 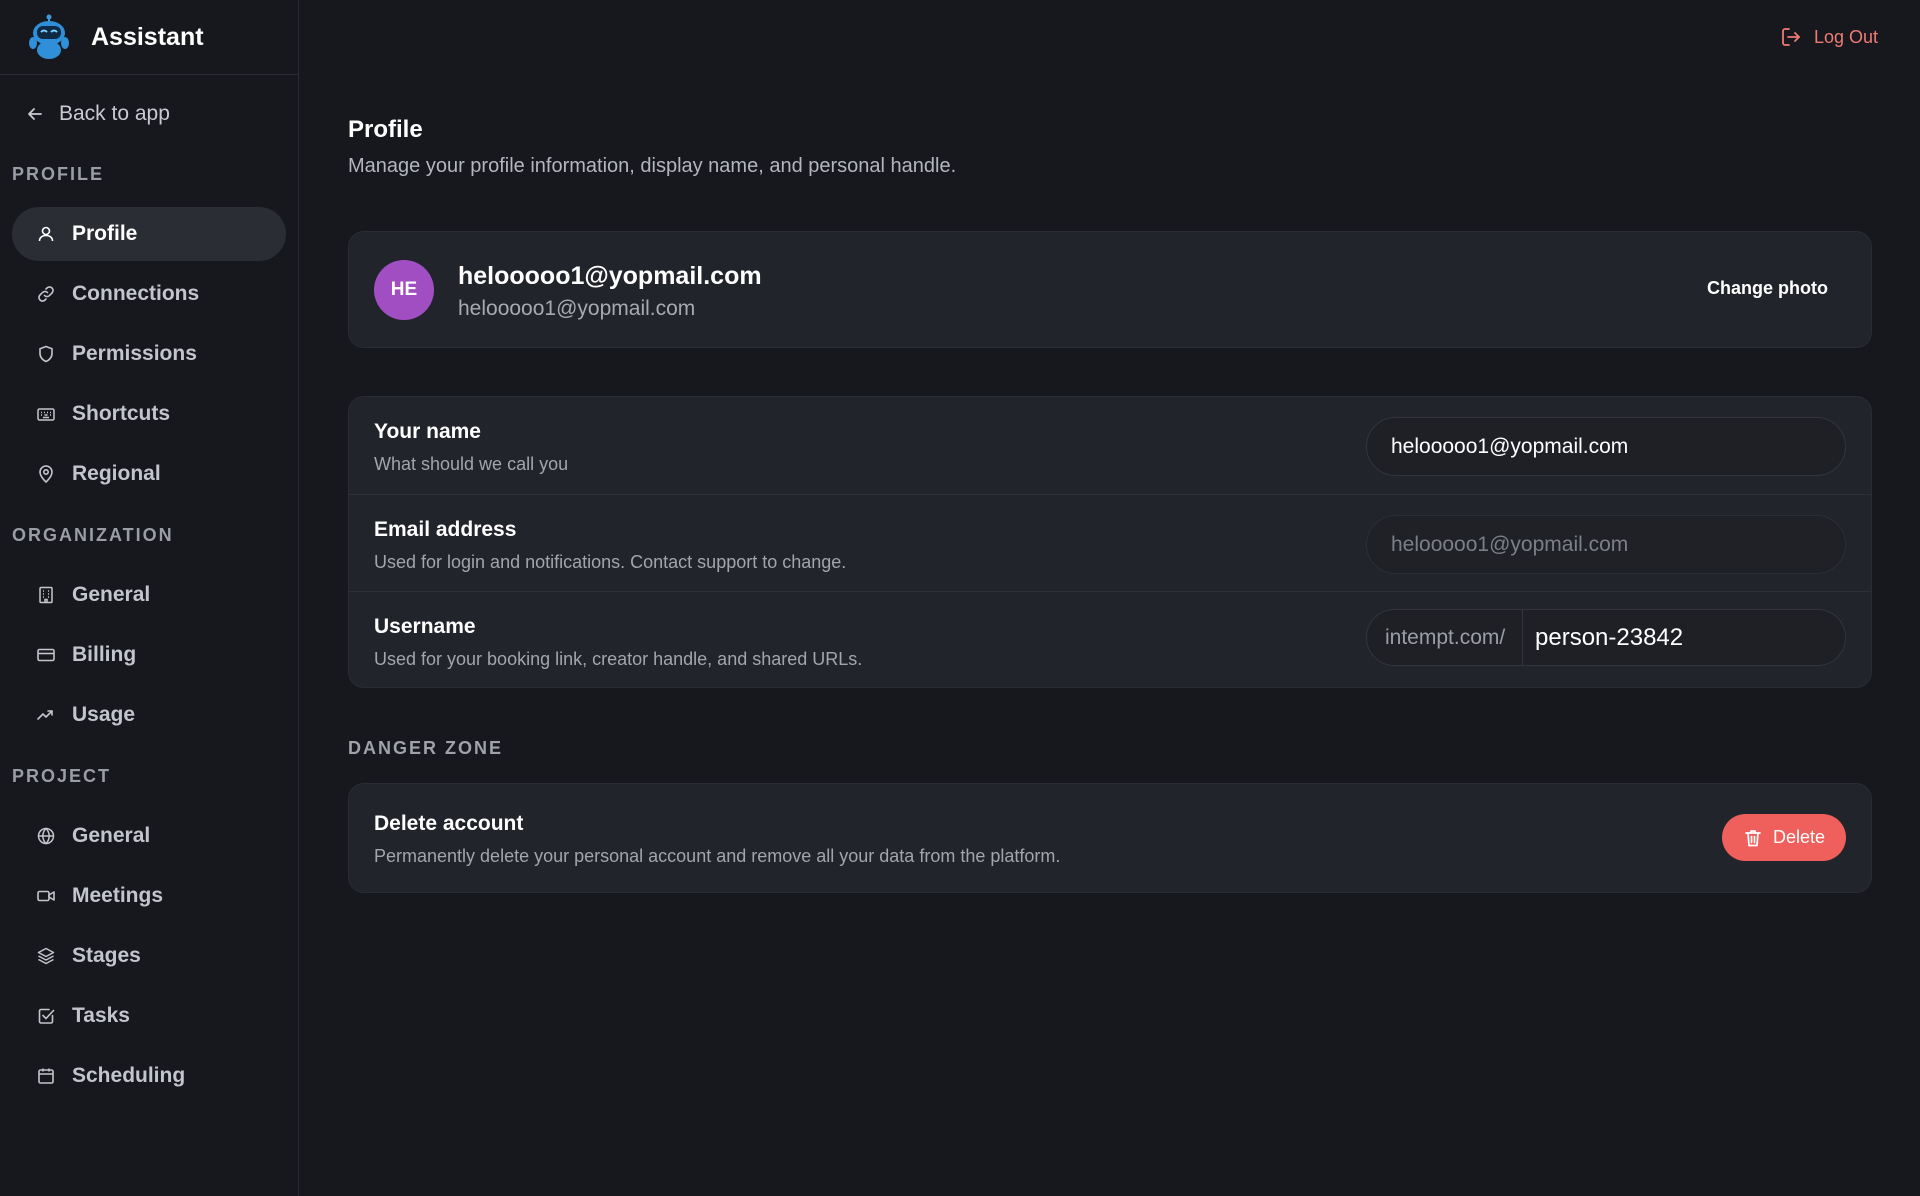 What do you see at coordinates (129, 1075) in the screenshot?
I see `sidebar-item-label: Scheduling` at bounding box center [129, 1075].